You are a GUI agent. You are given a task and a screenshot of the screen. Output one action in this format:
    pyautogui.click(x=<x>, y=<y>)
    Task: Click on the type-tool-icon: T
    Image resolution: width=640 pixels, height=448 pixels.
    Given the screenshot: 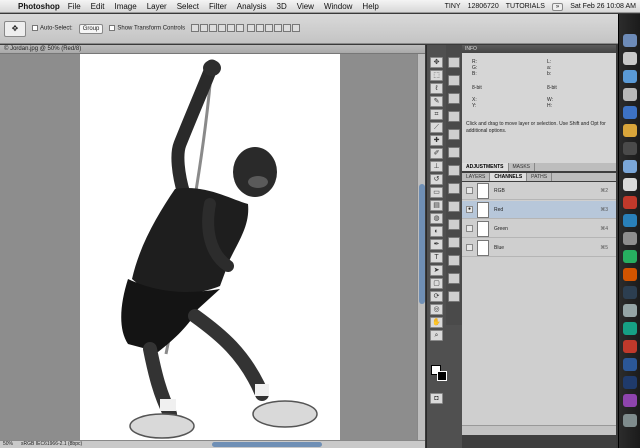 What is the action you would take?
    pyautogui.click(x=436, y=257)
    